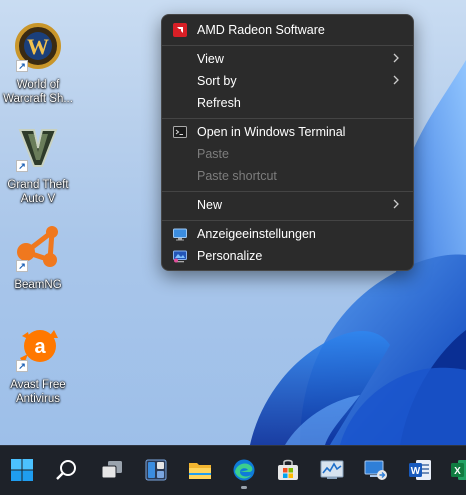  Describe the element at coordinates (210, 59) in the screenshot. I see `menu-item-label: View` at that location.